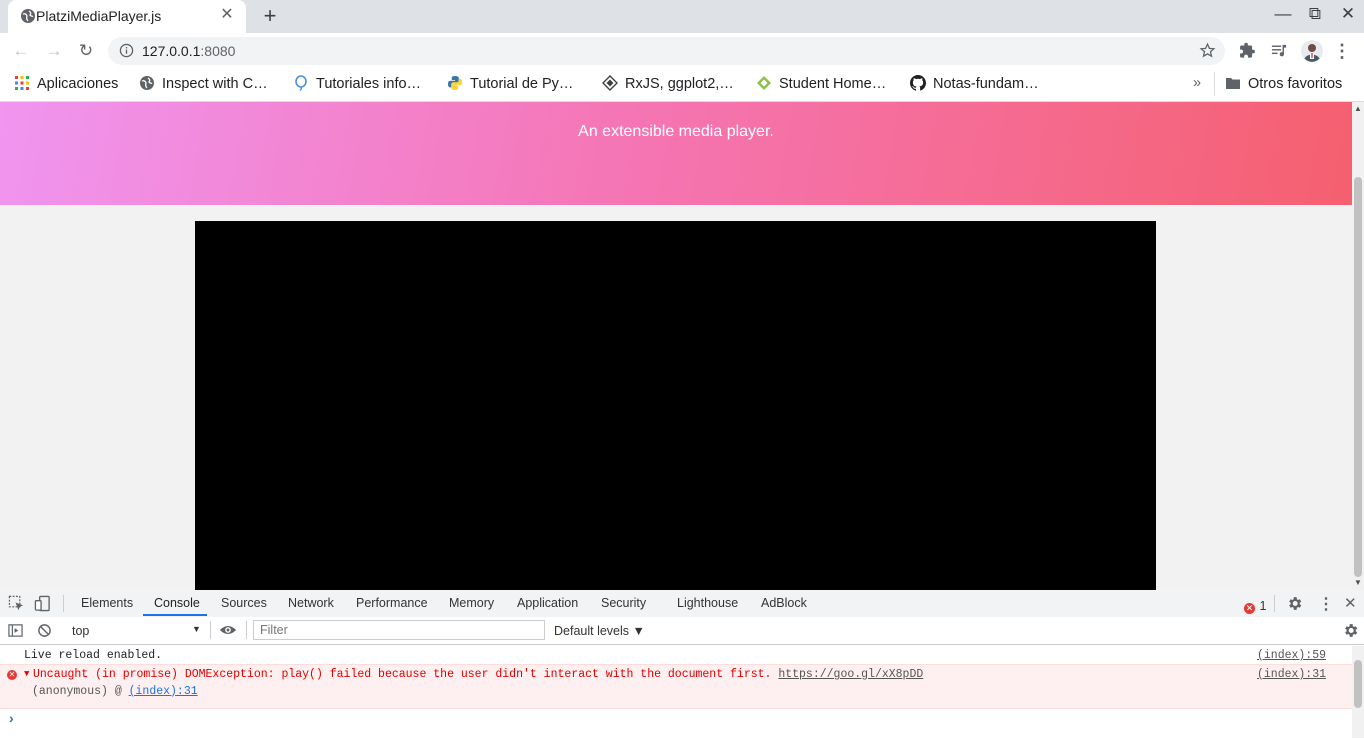 This screenshot has height=739, width=1364. What do you see at coordinates (666, 51) in the screenshot?
I see `address-bar` at bounding box center [666, 51].